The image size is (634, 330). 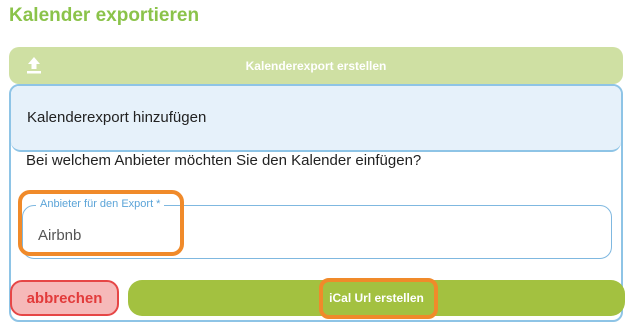 What do you see at coordinates (378, 298) in the screenshot?
I see `ical-button-highlight` at bounding box center [378, 298].